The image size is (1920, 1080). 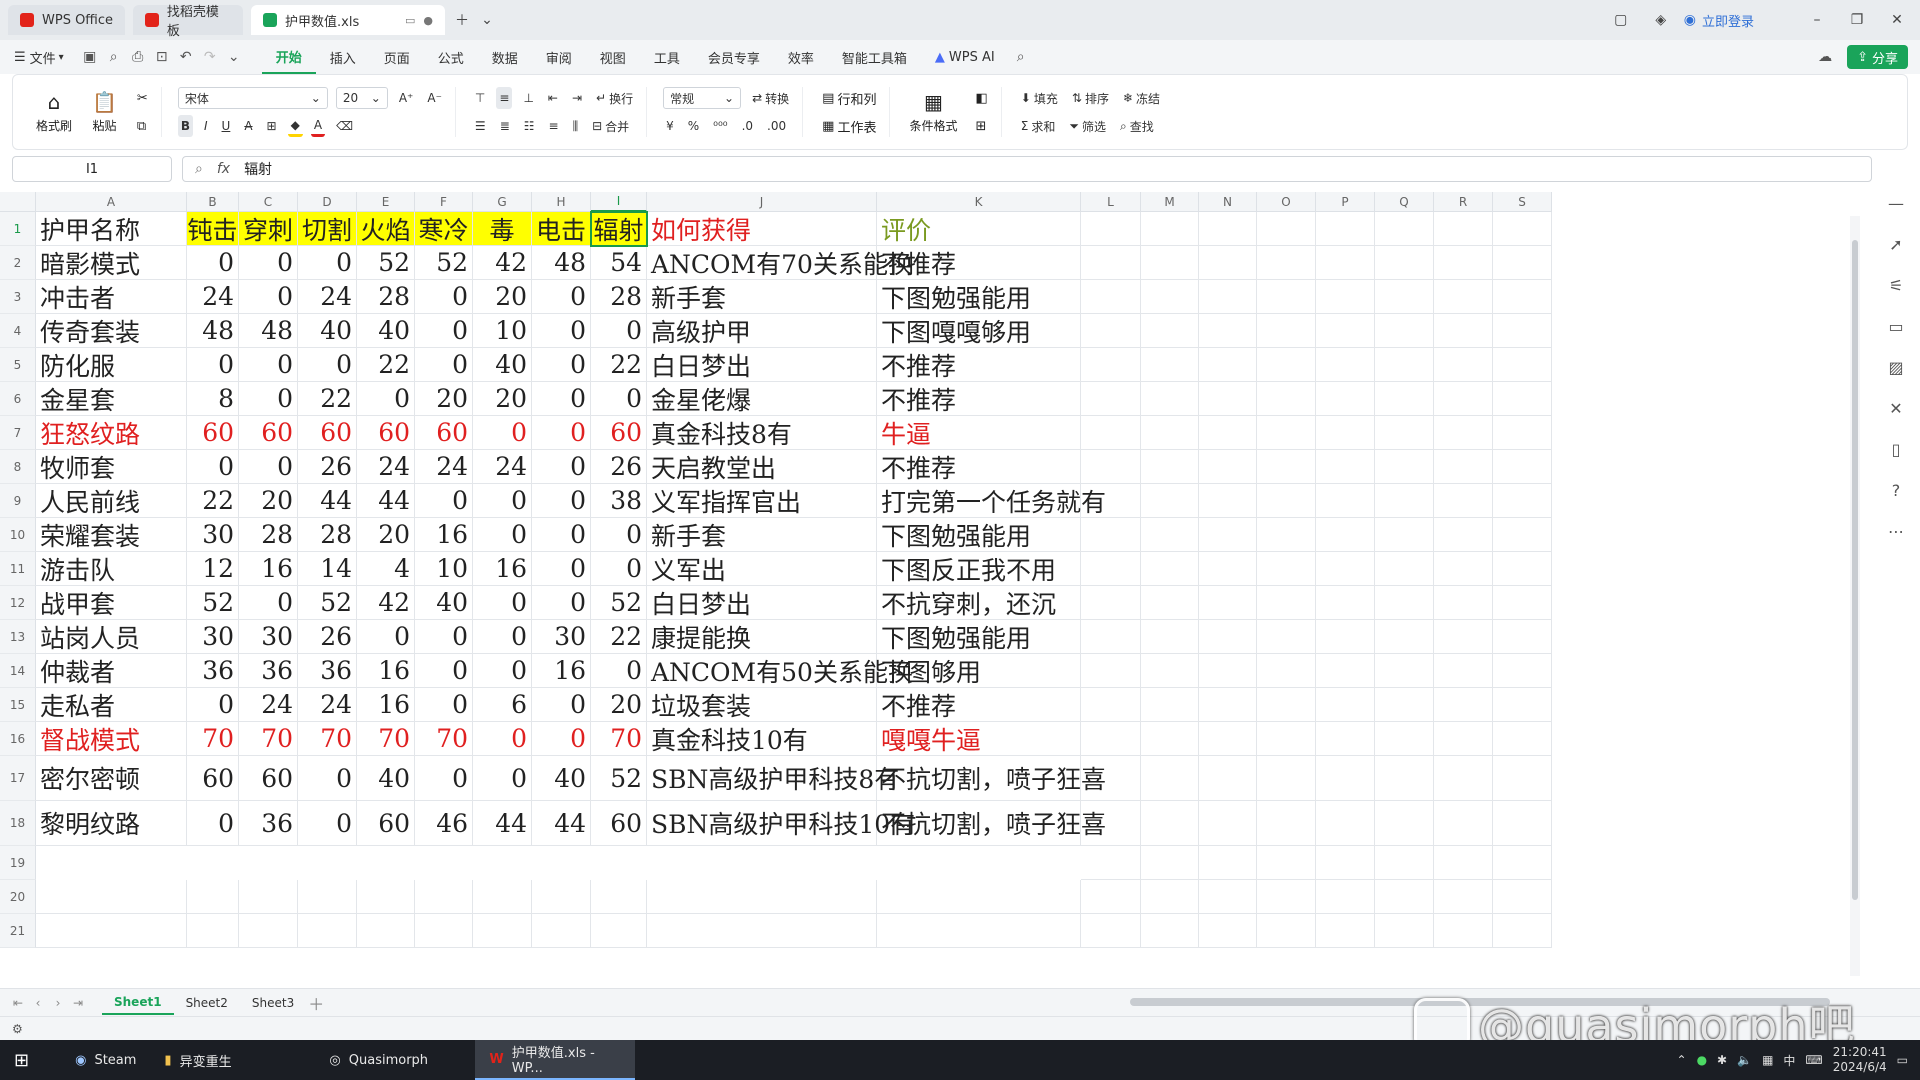 I want to click on login-link: 立即登录, so click(x=1728, y=20).